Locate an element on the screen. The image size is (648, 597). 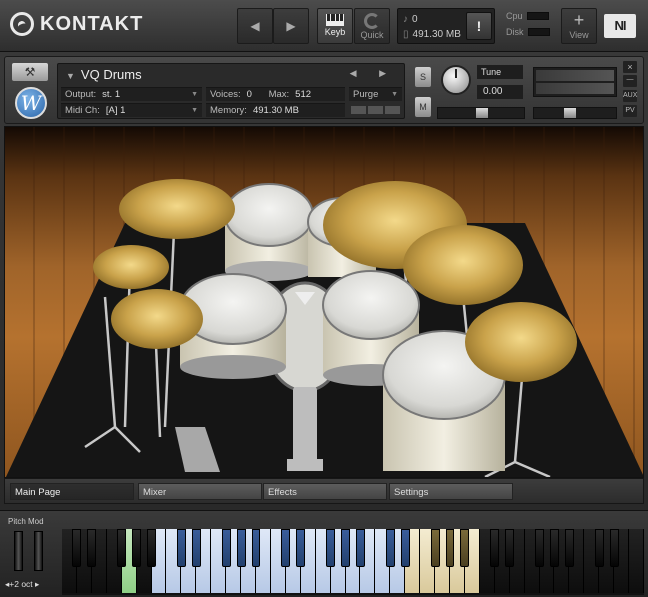
tab-mixer: Mixer is located at coordinates (200, 491).